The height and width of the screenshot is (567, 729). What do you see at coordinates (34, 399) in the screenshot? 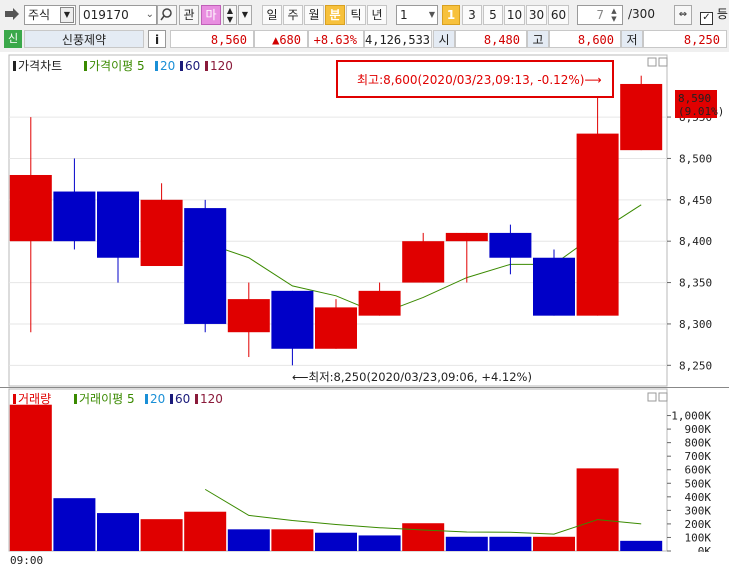
I see `volume-legend-title: 거래량` at bounding box center [34, 399].